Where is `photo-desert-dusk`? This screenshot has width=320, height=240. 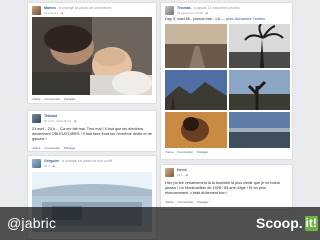 photo-desert-dusk is located at coordinates (259, 130).